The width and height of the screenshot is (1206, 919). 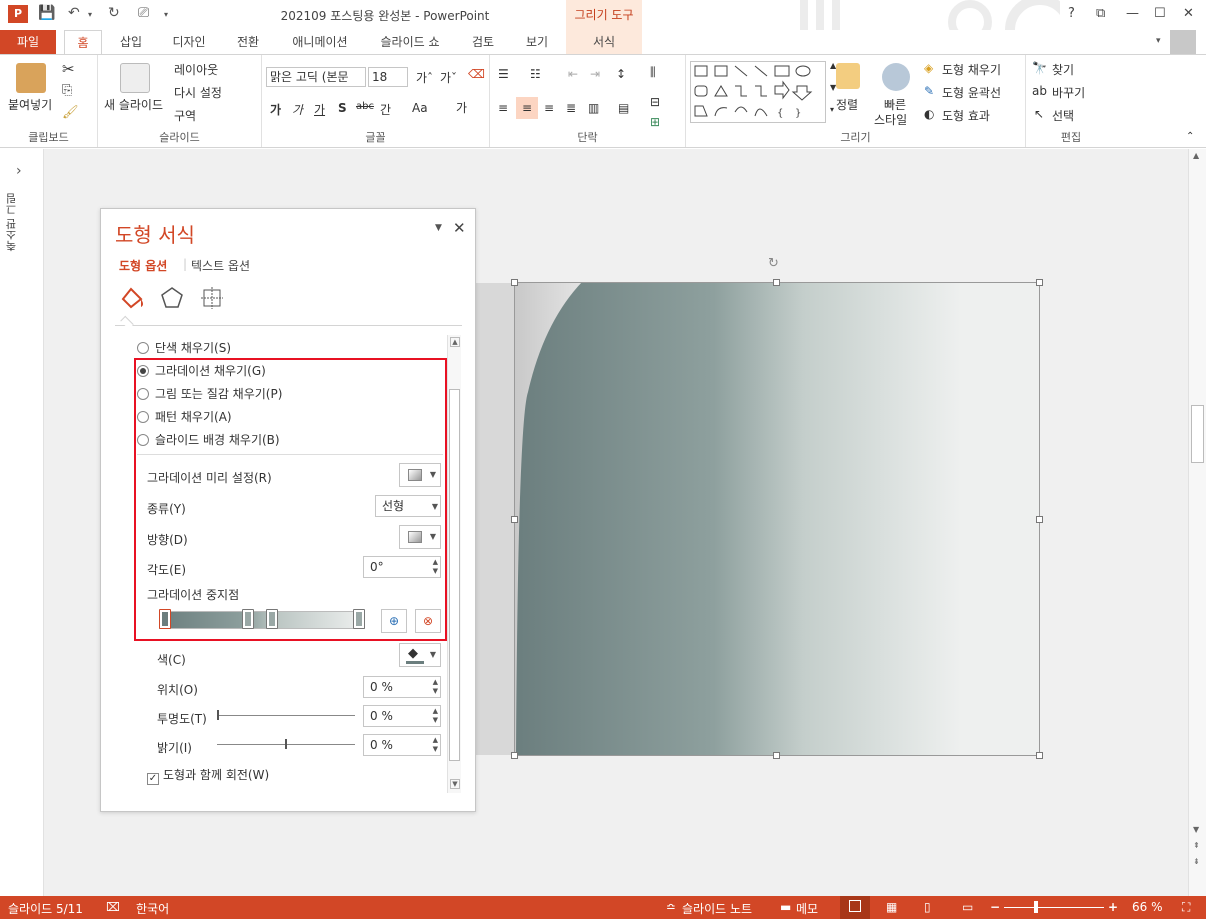 I want to click on thumbnails-label: 축소판 그림, so click(x=21, y=222).